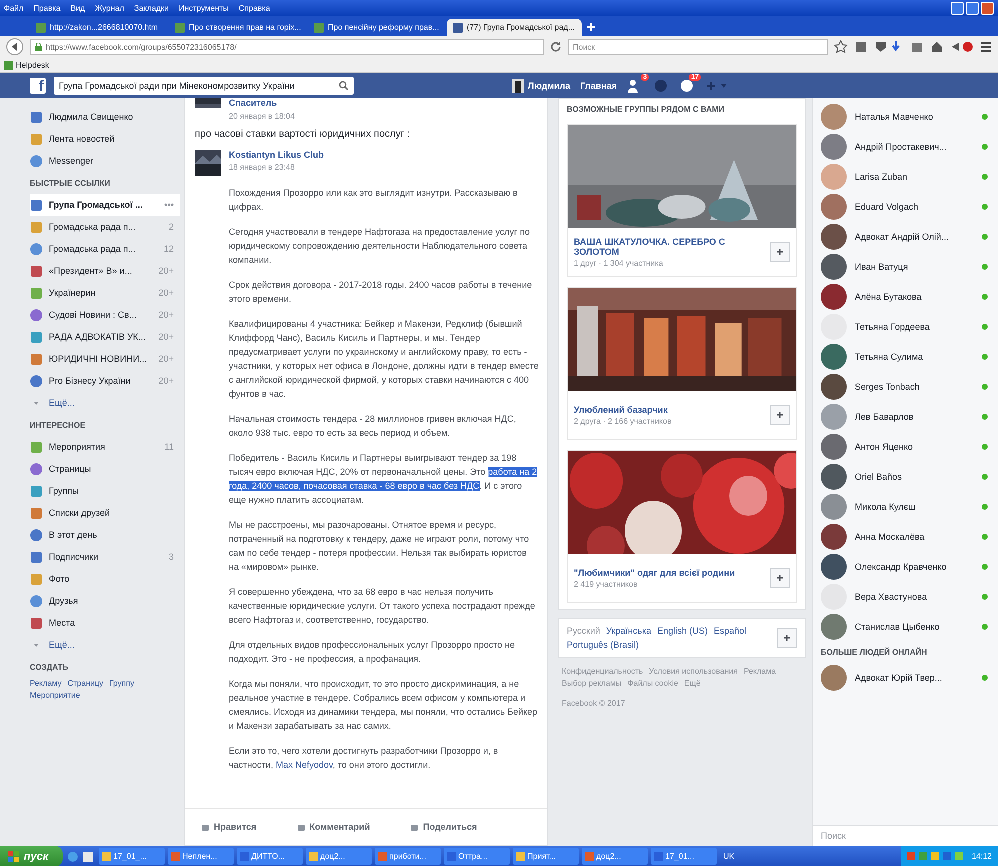 The width and height of the screenshot is (998, 866). What do you see at coordinates (204, 85) in the screenshot?
I see `search-field: Група Громадської ради при Мінекономрозвитку України` at bounding box center [204, 85].